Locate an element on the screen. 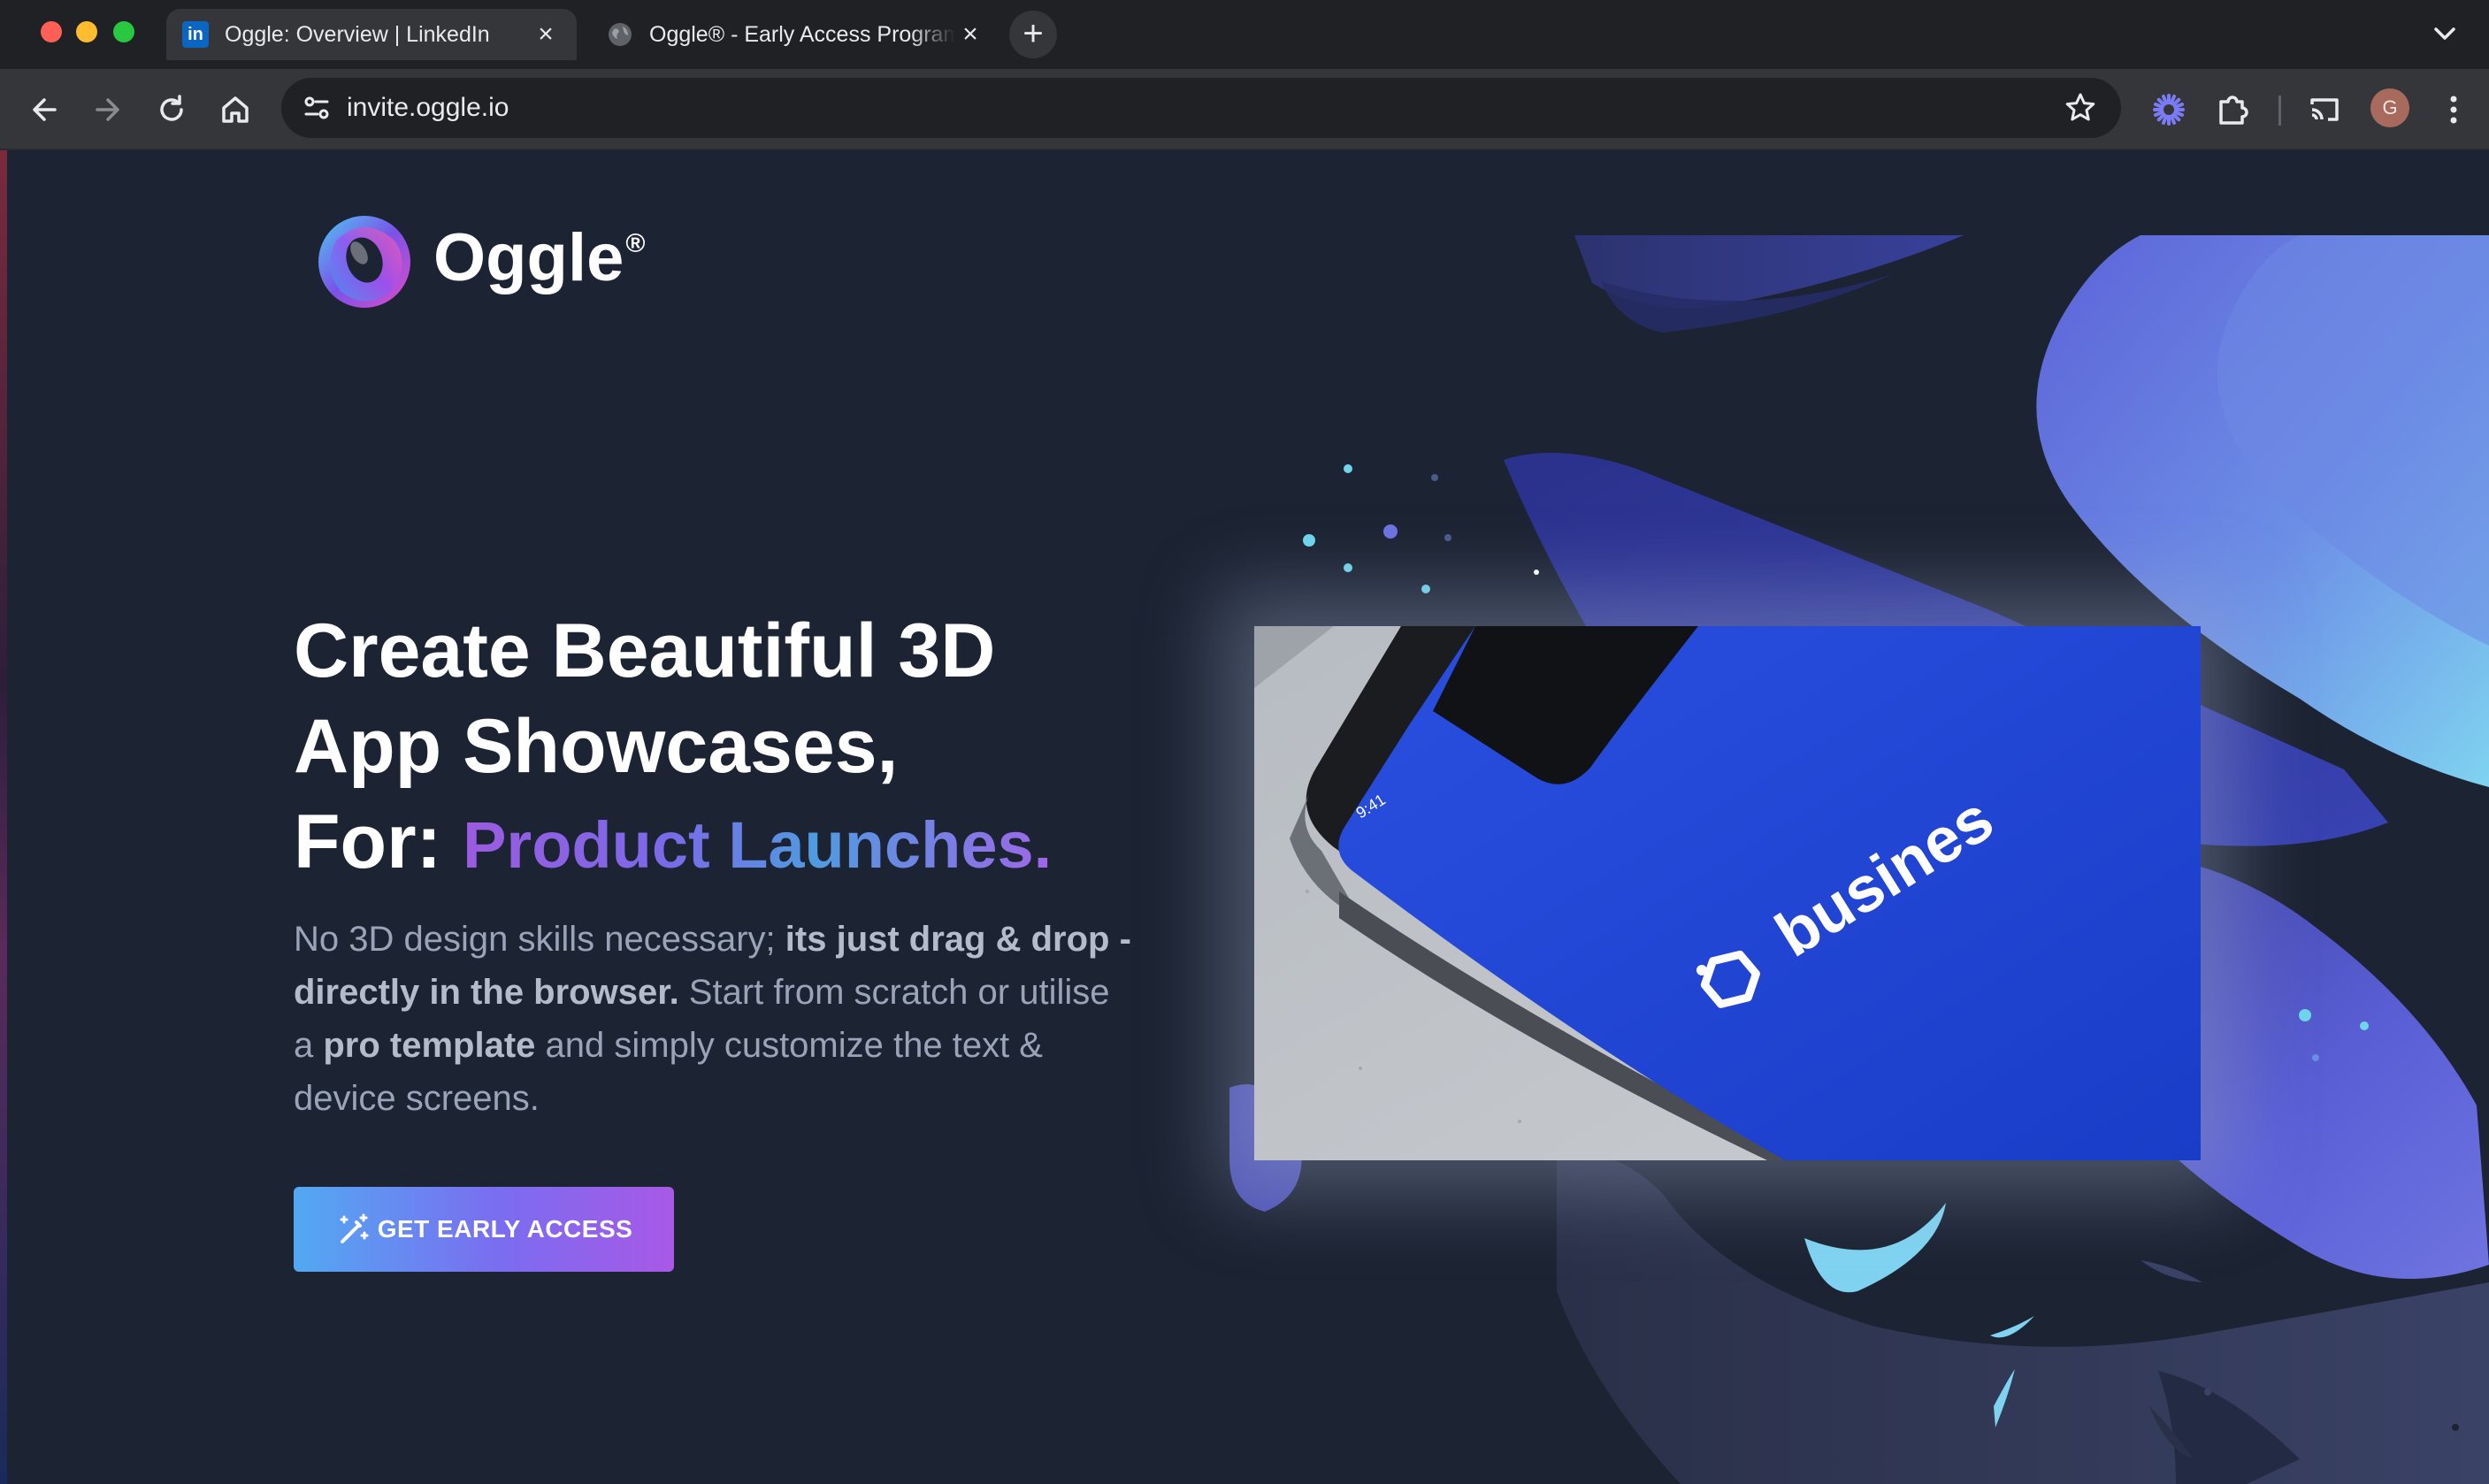 Image resolution: width=2489 pixels, height=1484 pixels. phone-showcase-image: 9:41 busines is located at coordinates (1727, 893).